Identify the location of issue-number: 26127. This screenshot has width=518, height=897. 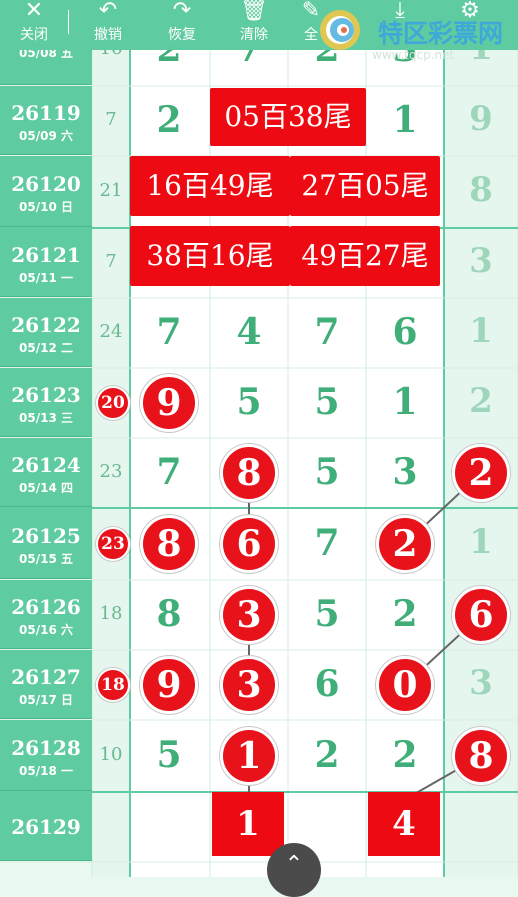
(46, 677).